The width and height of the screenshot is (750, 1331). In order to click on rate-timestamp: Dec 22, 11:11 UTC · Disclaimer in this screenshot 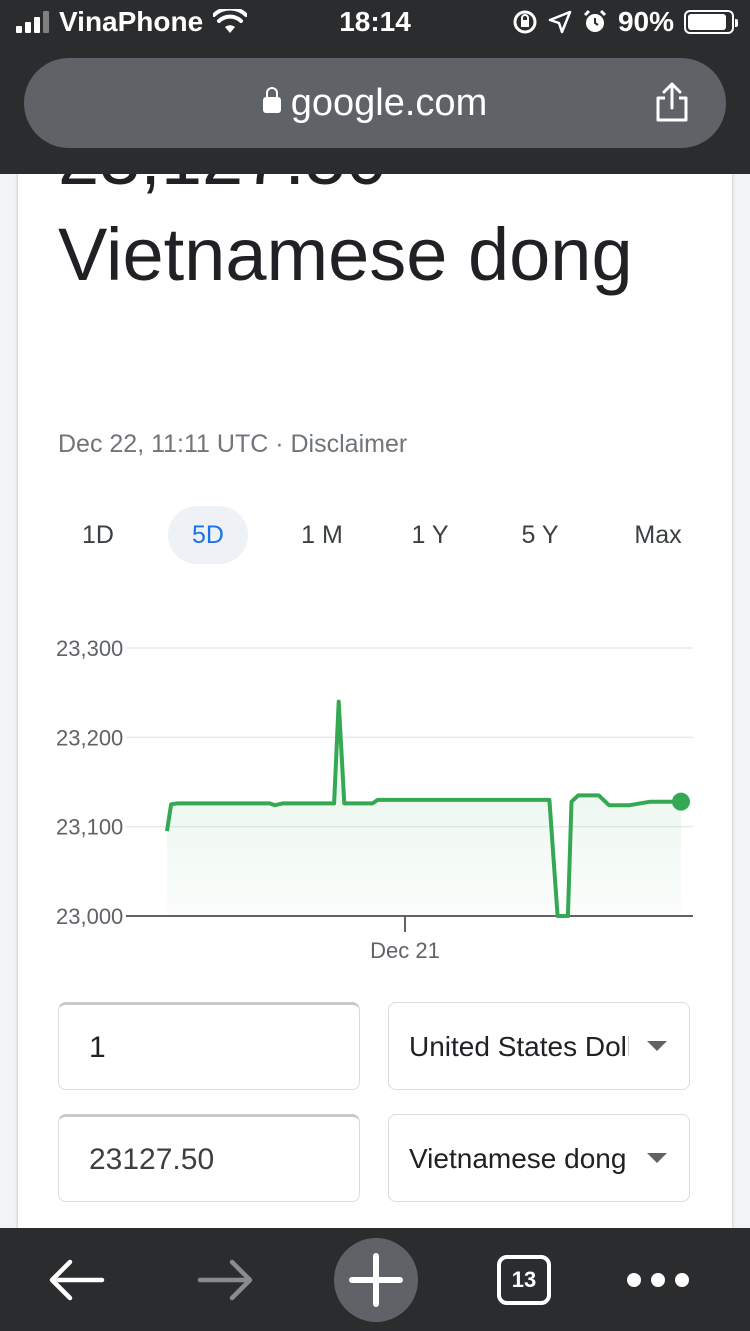, I will do `click(232, 444)`.